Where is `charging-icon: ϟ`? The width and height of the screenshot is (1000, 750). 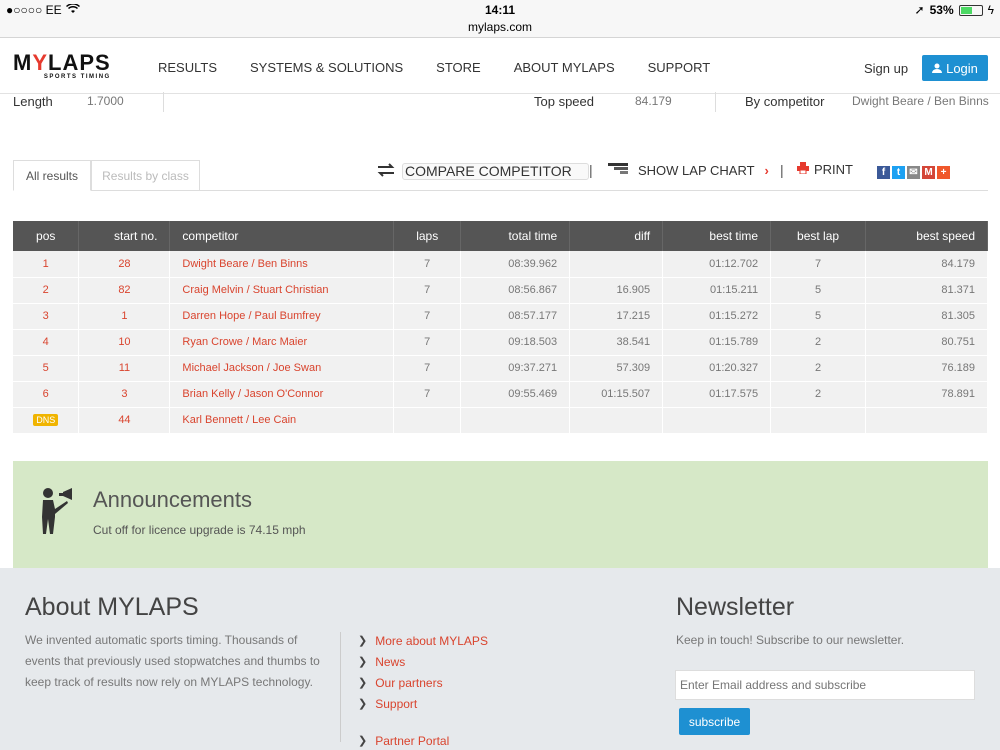
charging-icon: ϟ is located at coordinates (990, 10).